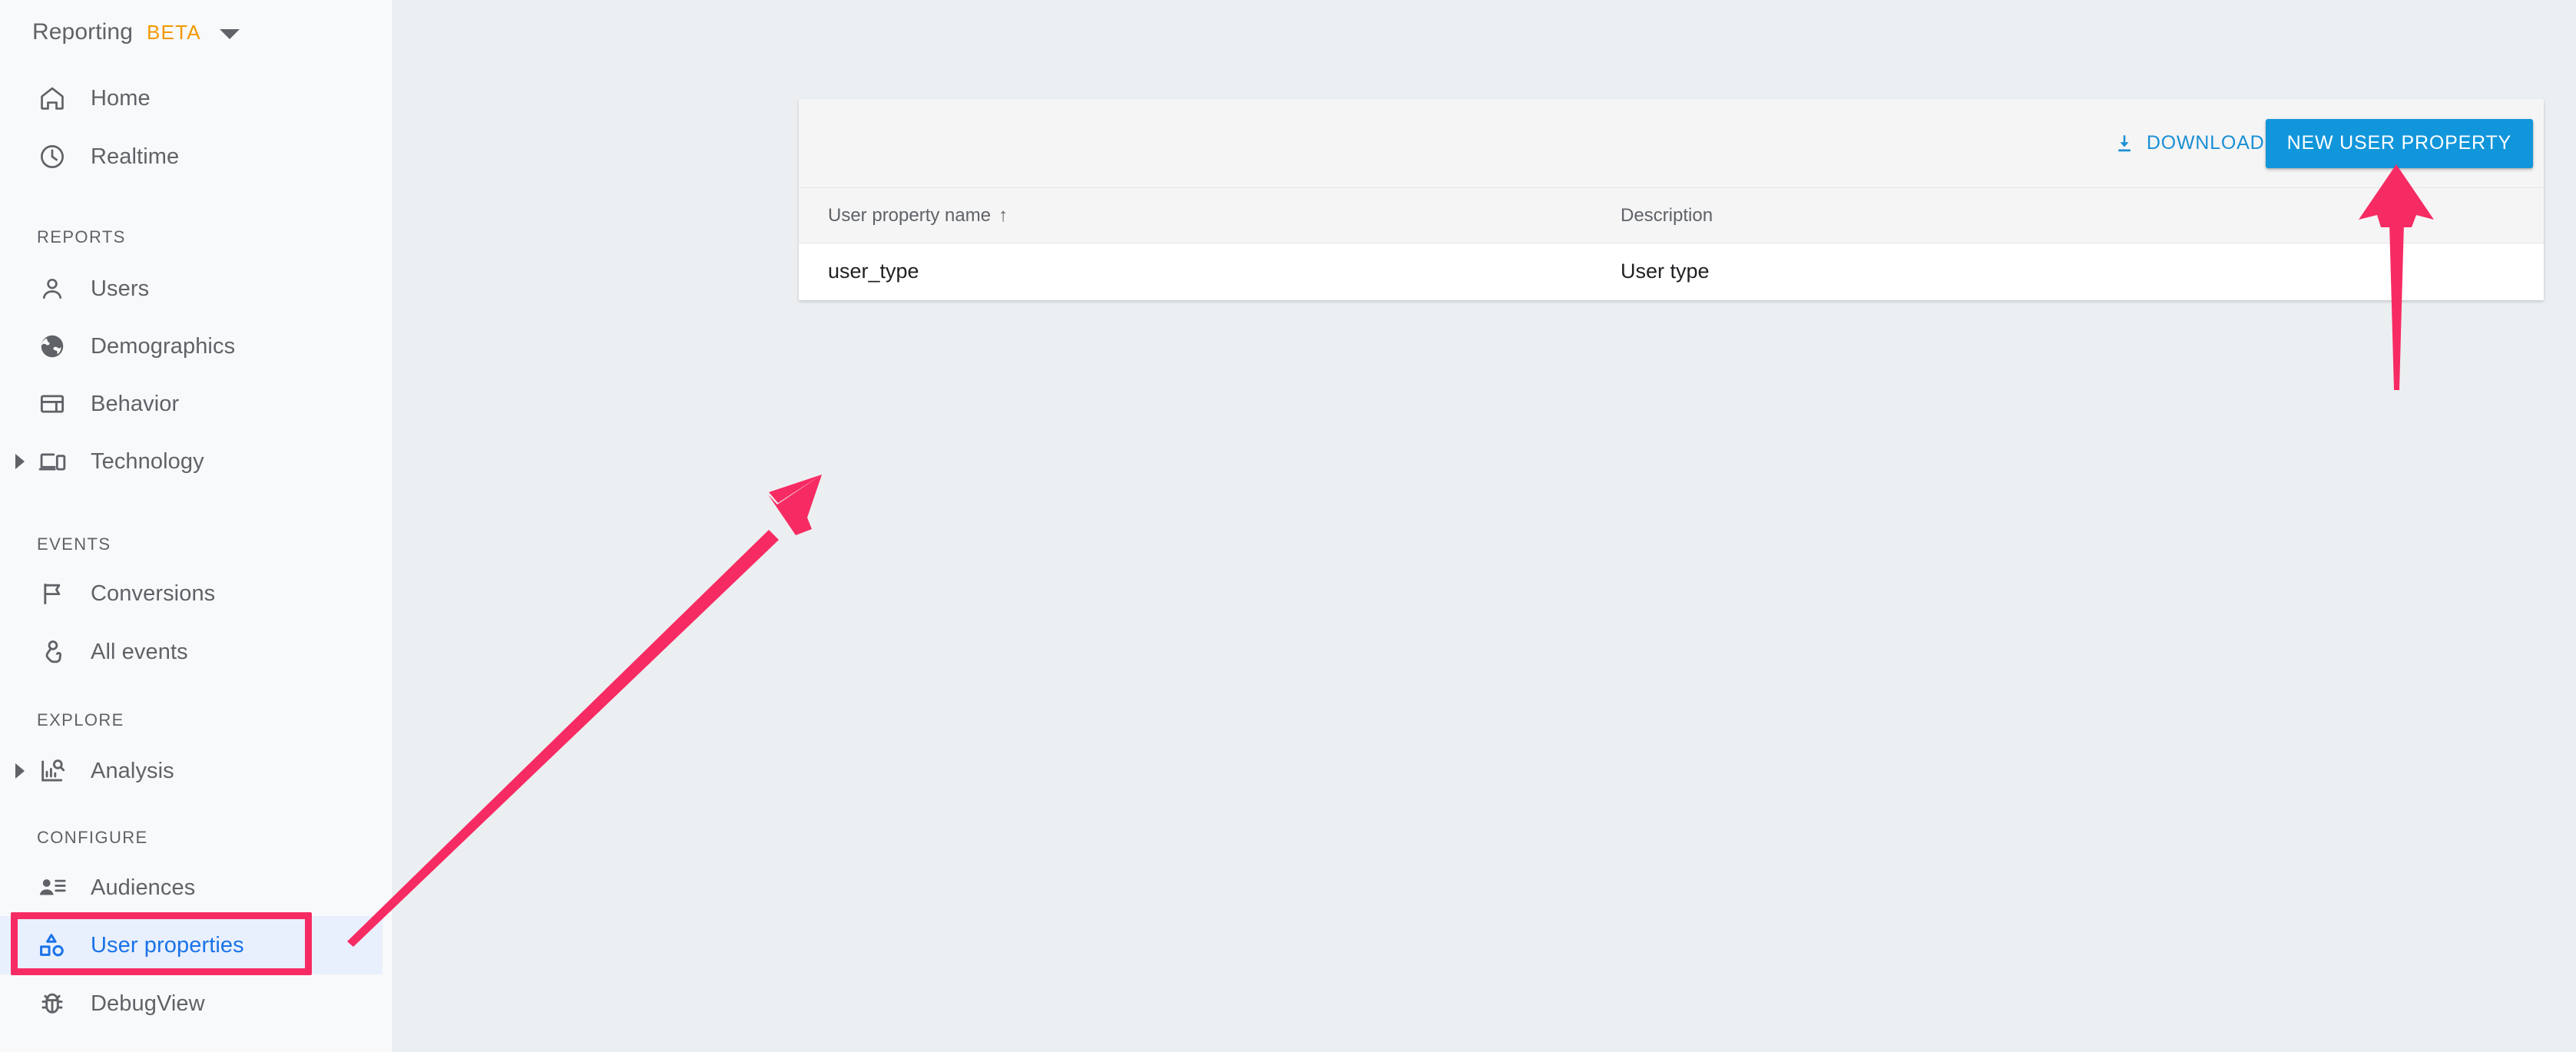 This screenshot has height=1052, width=2576. What do you see at coordinates (52, 1003) in the screenshot?
I see `bug-icon` at bounding box center [52, 1003].